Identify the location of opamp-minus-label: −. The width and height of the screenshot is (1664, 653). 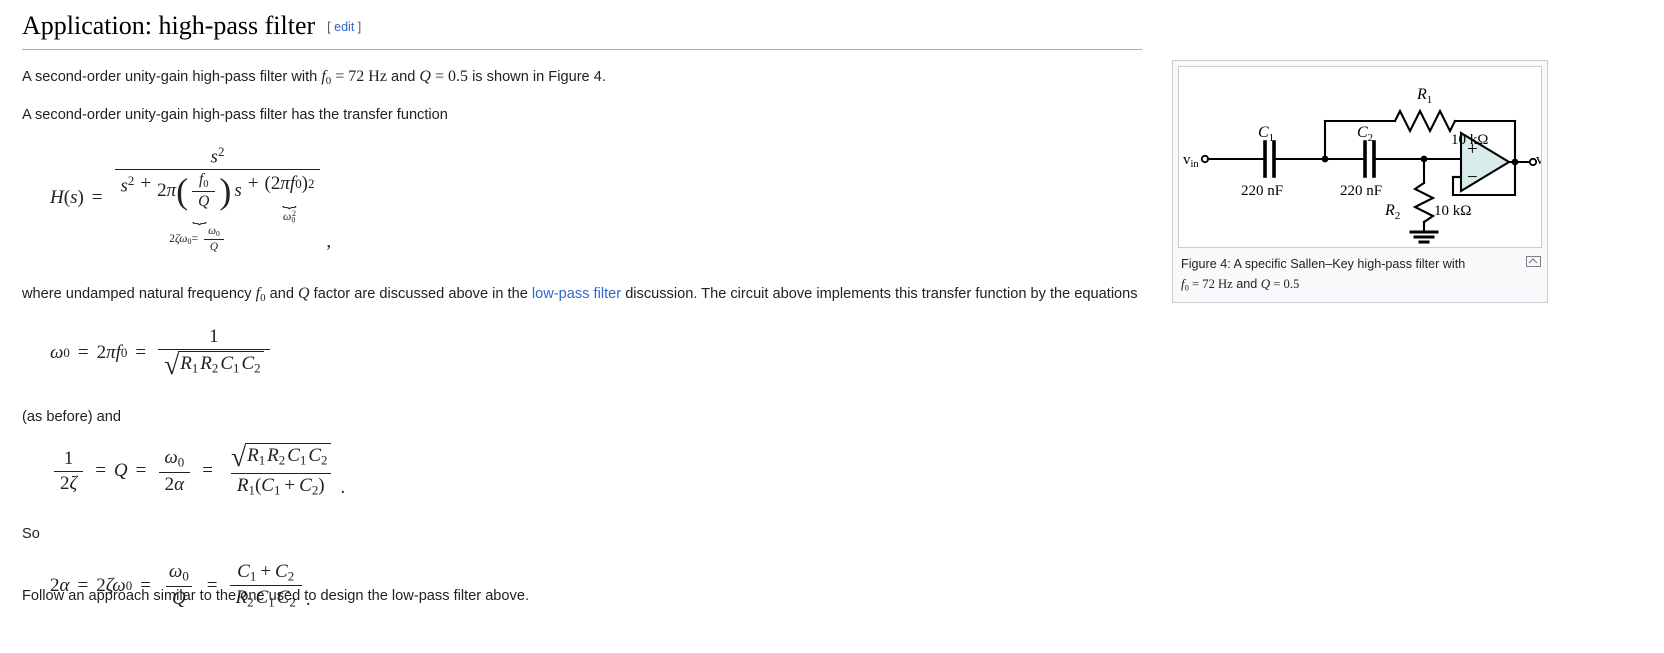
(1472, 177).